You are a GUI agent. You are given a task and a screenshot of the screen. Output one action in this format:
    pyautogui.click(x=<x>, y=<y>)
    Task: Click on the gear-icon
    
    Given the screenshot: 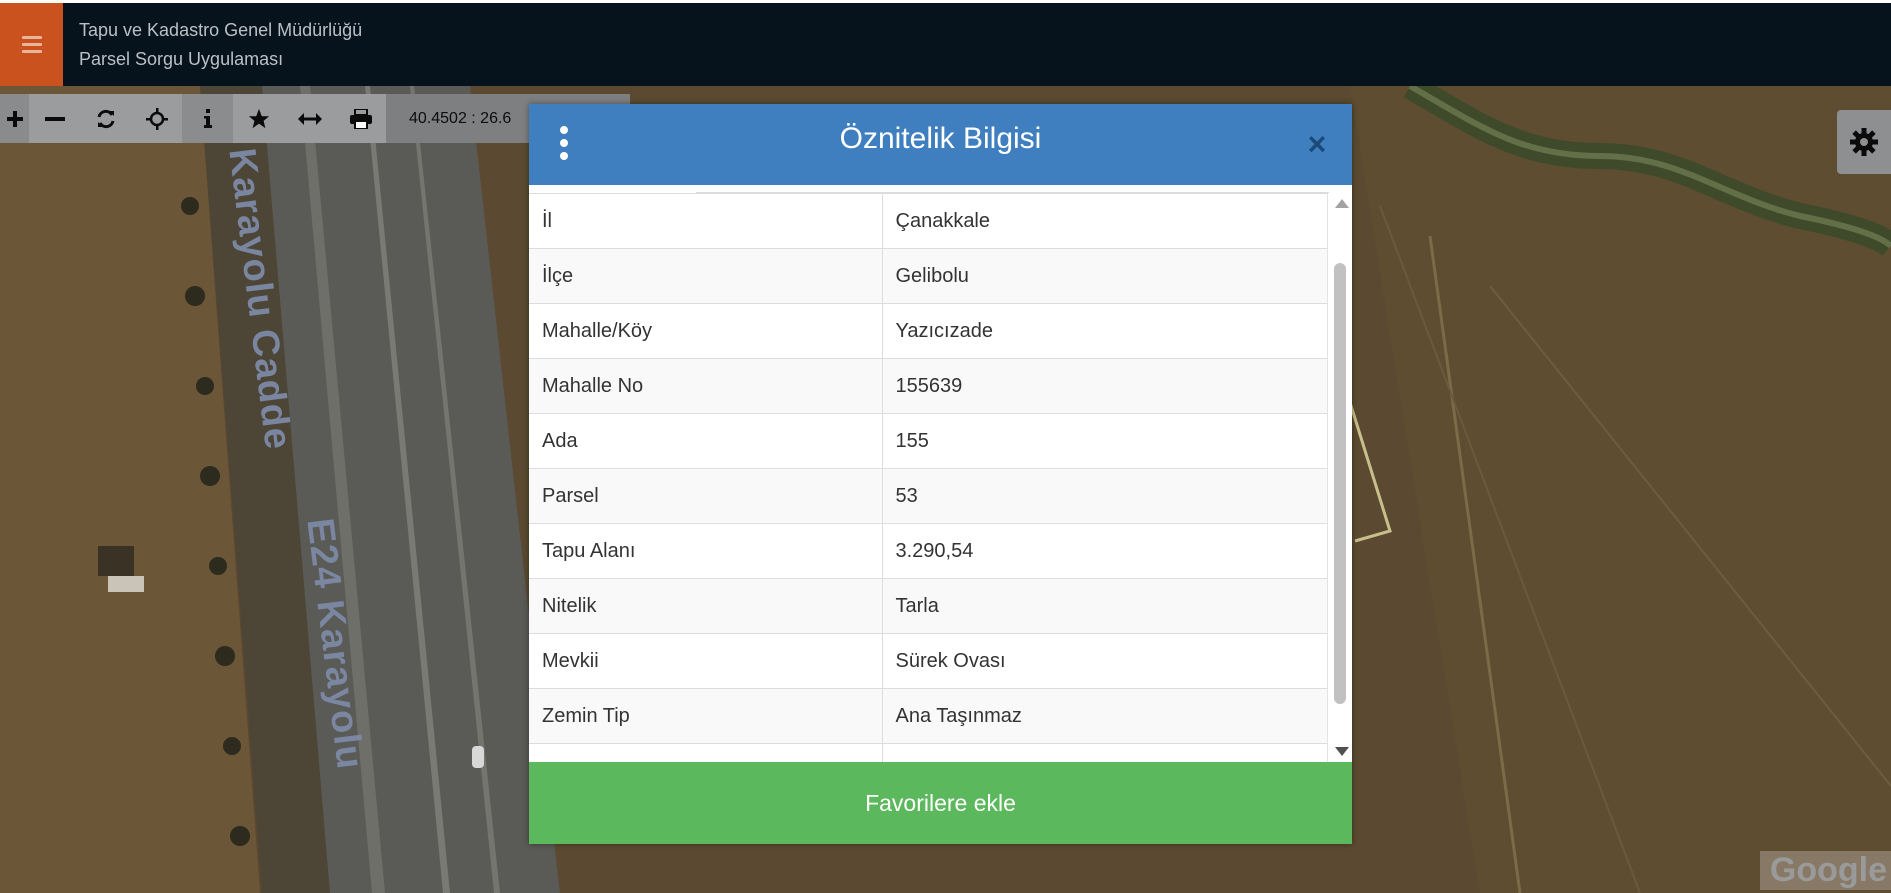 What is the action you would take?
    pyautogui.click(x=1864, y=142)
    